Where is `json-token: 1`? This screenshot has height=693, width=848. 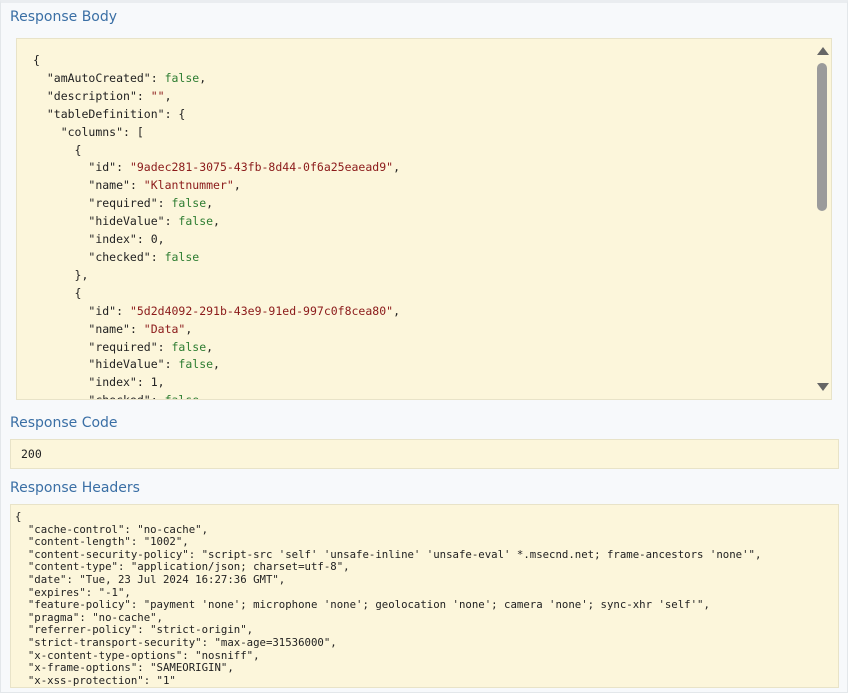
json-token: 1 is located at coordinates (154, 382).